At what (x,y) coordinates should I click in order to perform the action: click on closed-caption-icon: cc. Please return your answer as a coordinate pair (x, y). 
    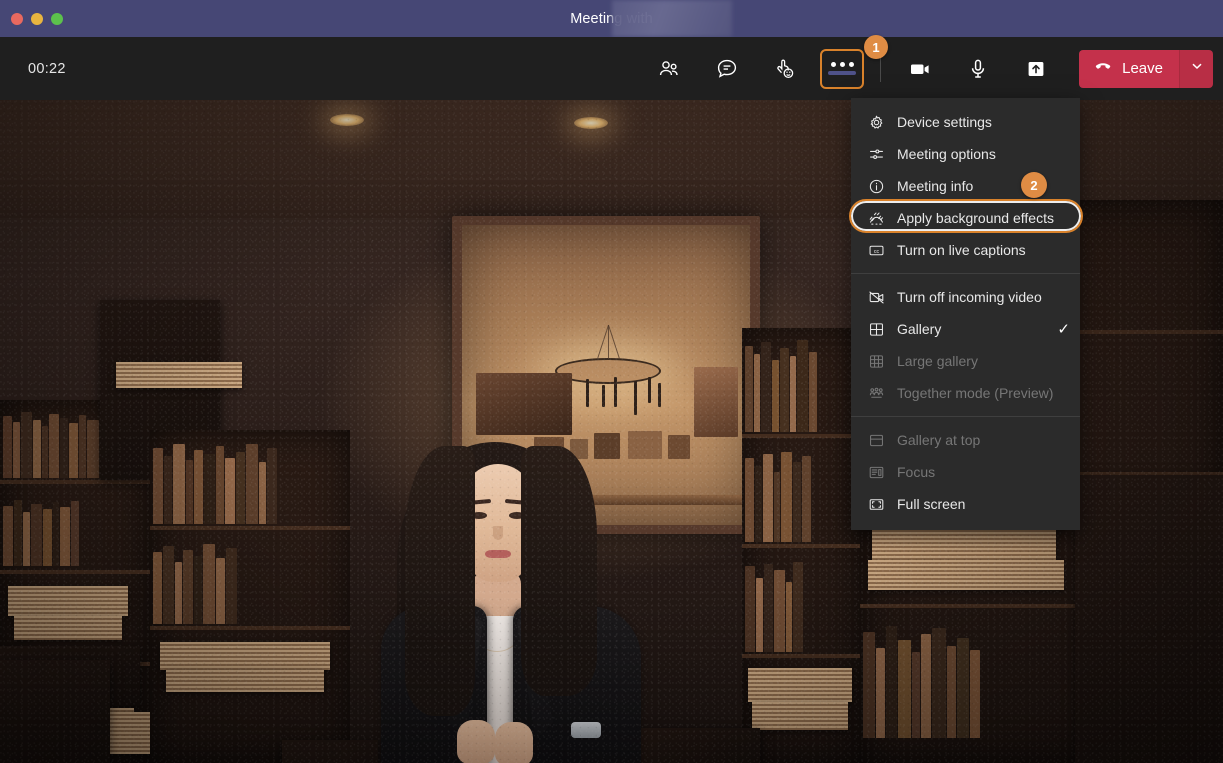
    Looking at the image, I should click on (876, 250).